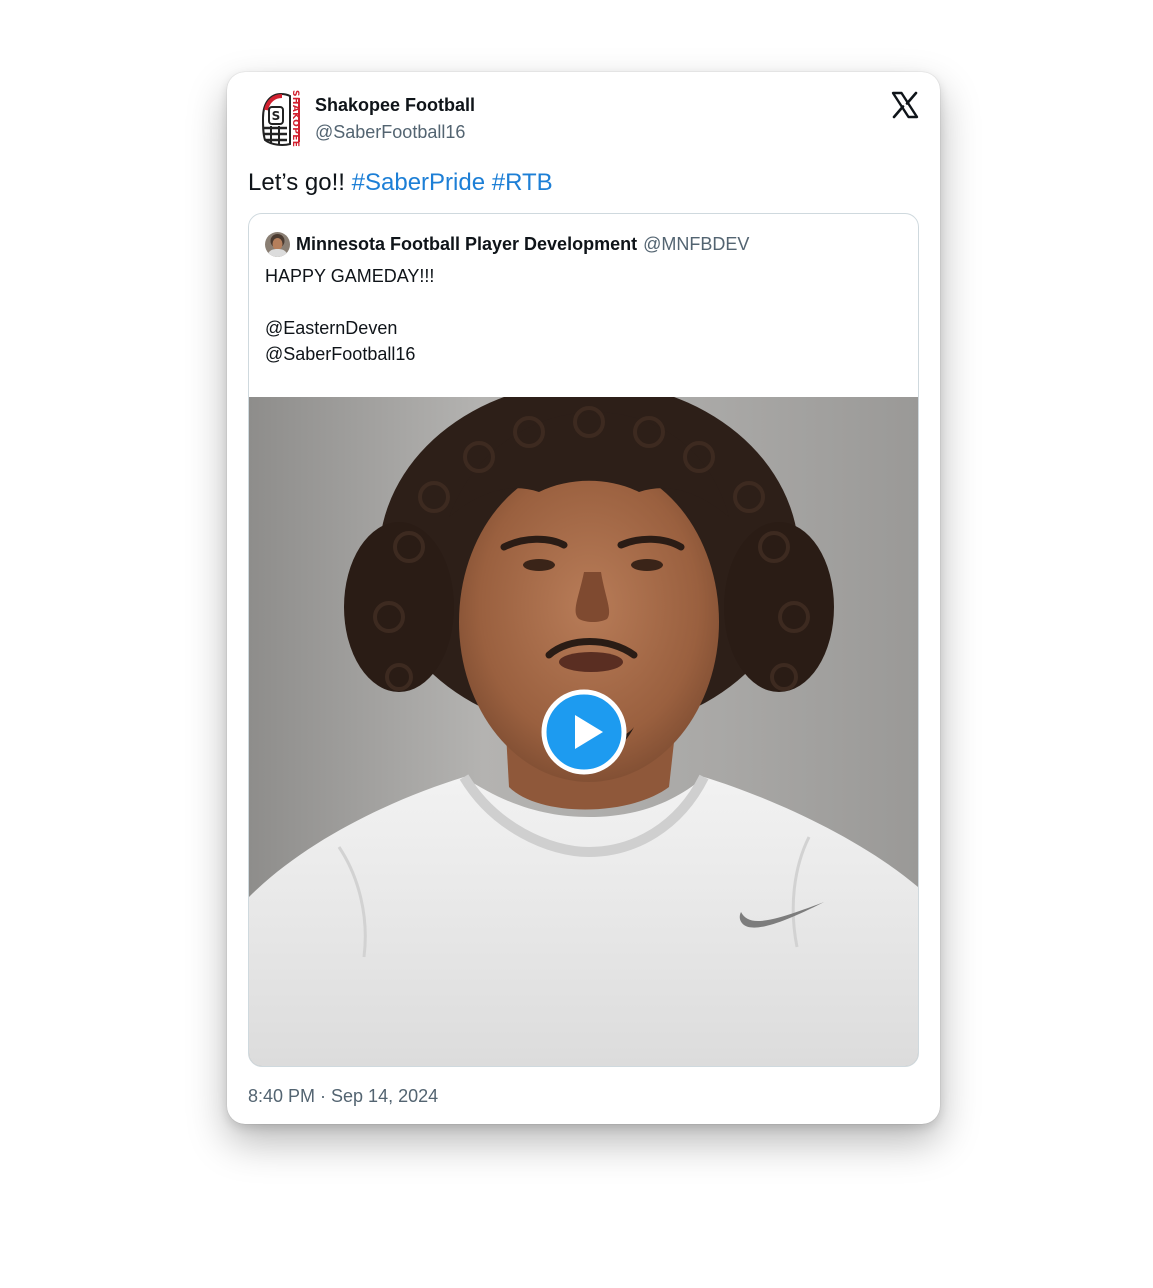  I want to click on author-handle: @SaberFootball16, so click(395, 132).